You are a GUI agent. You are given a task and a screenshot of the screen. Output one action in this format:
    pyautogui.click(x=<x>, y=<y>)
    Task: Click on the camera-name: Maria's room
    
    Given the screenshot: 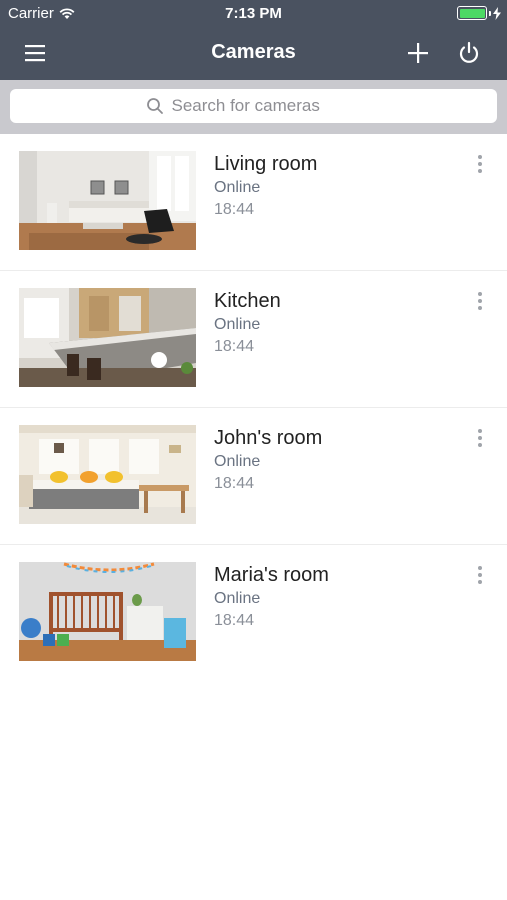 What is the action you would take?
    pyautogui.click(x=271, y=575)
    